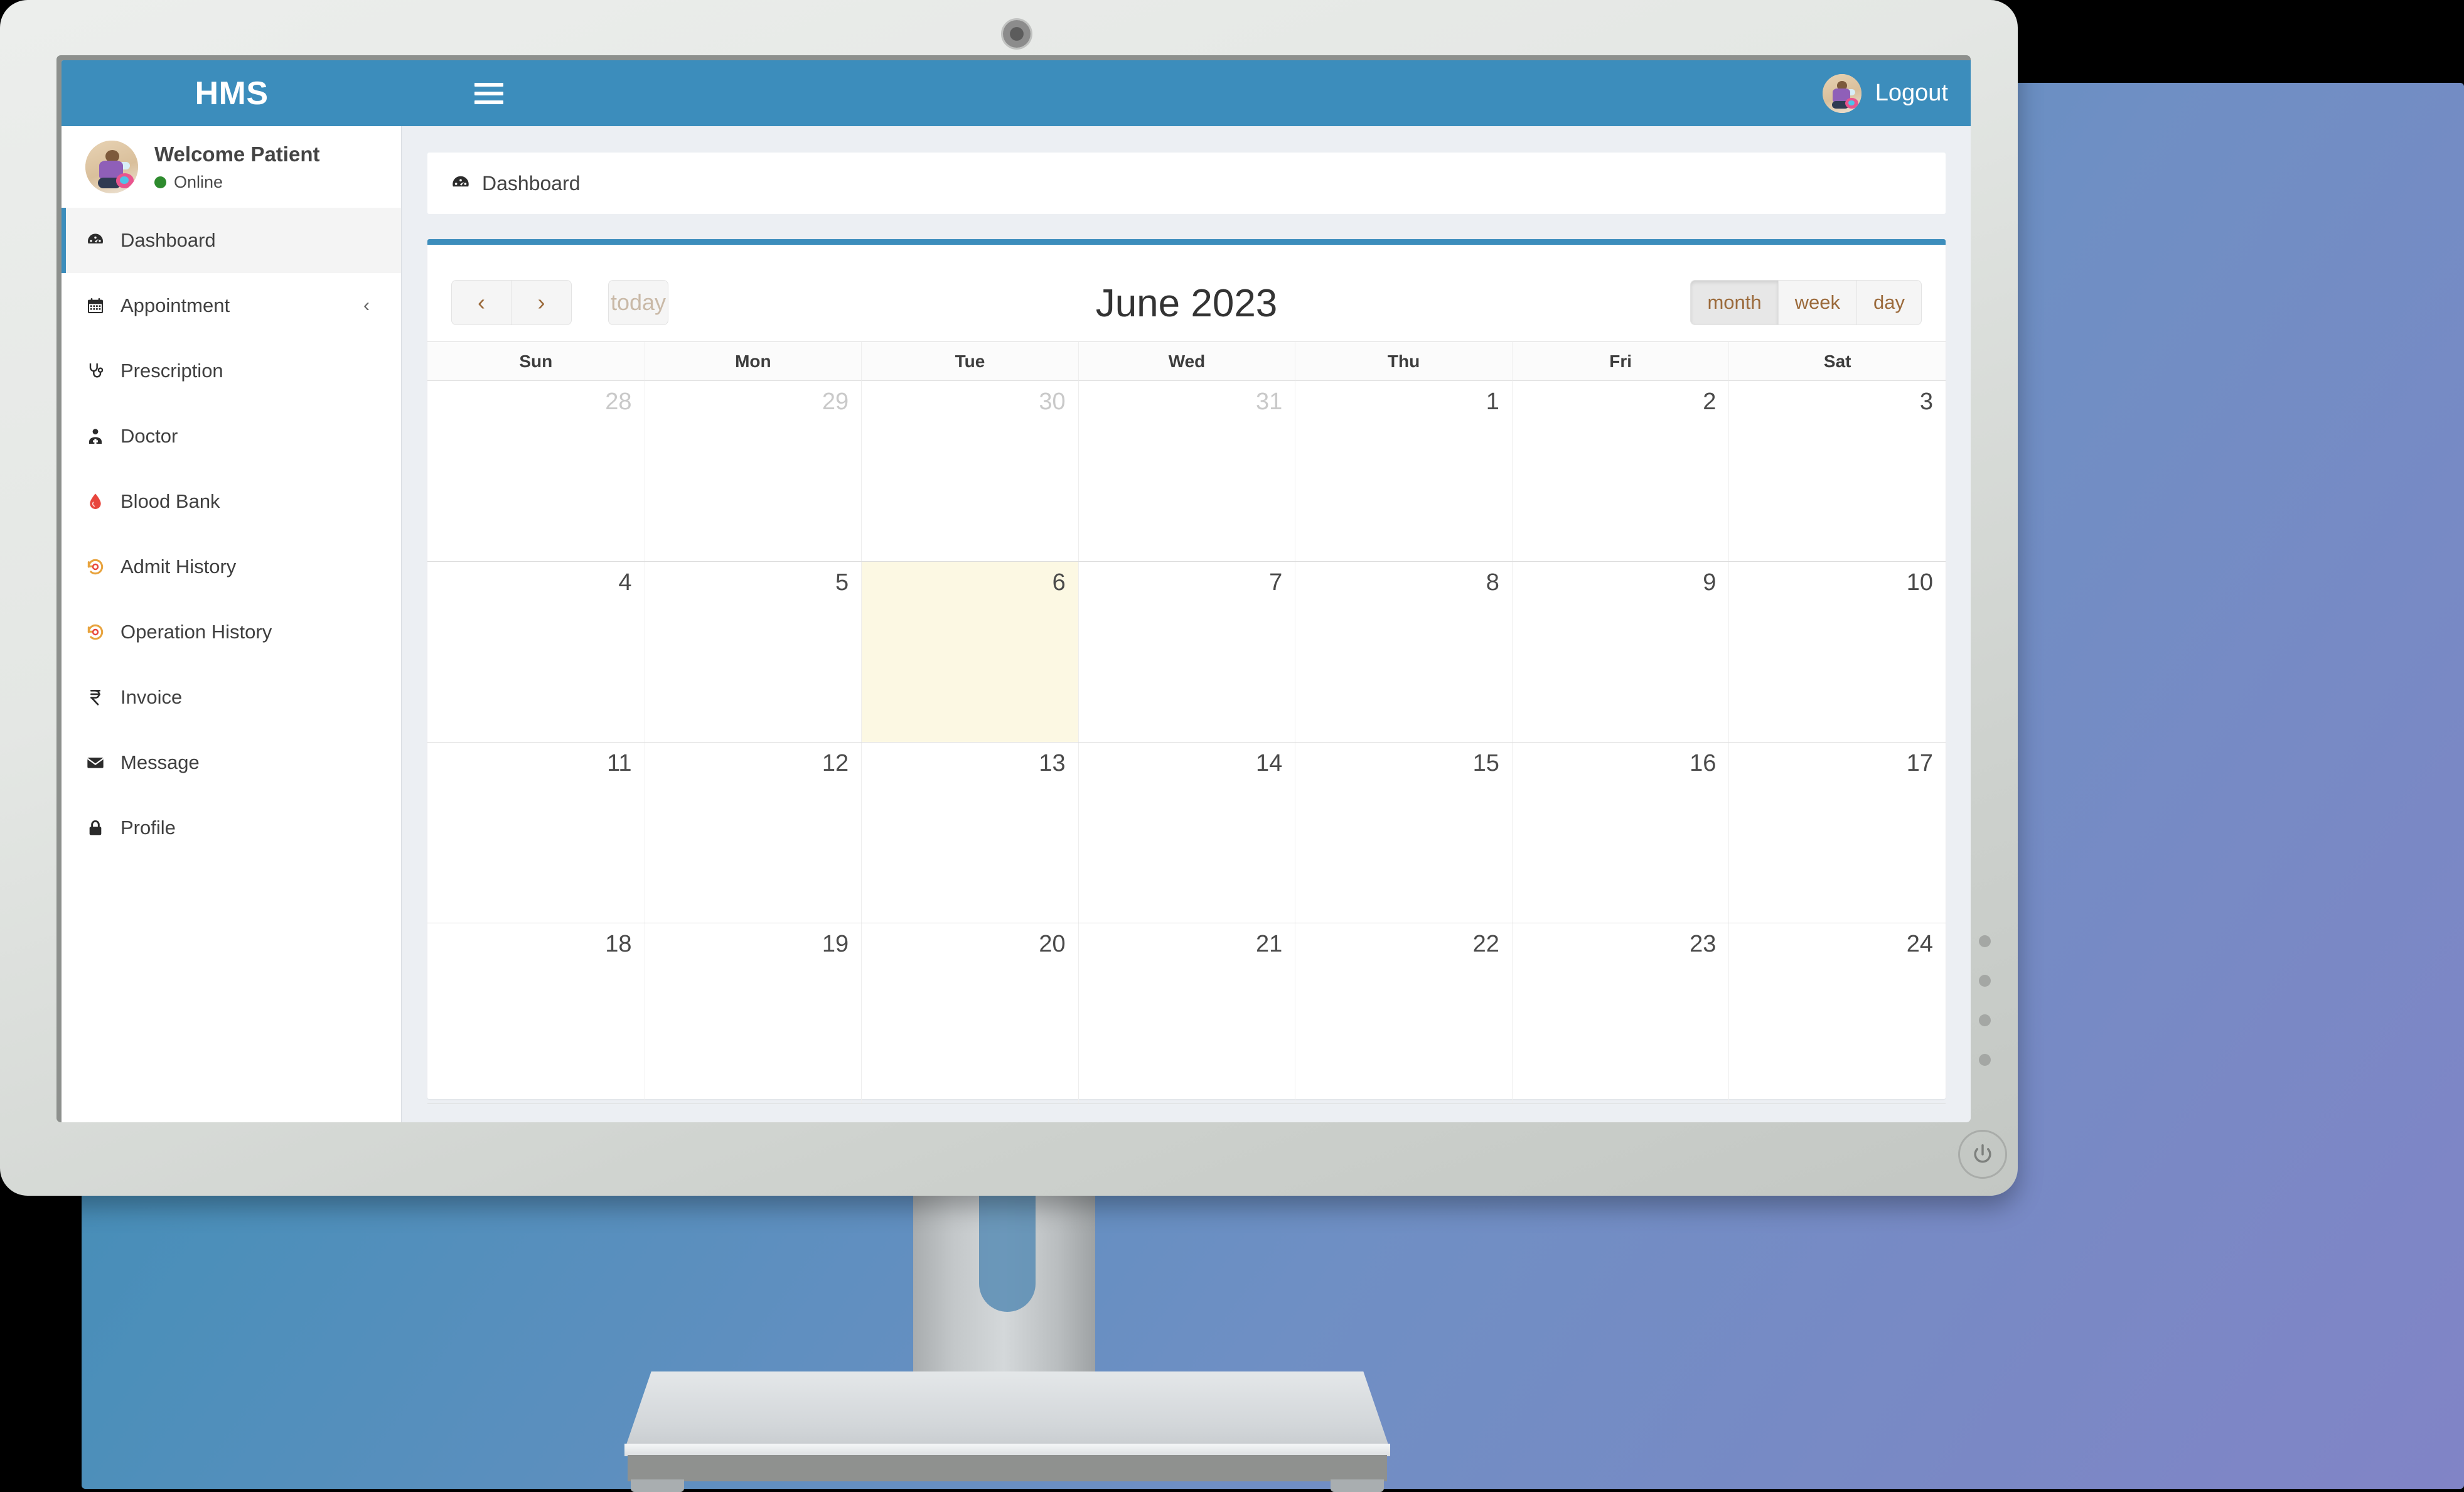  I want to click on calendar-view-group: monthweekday, so click(1806, 302).